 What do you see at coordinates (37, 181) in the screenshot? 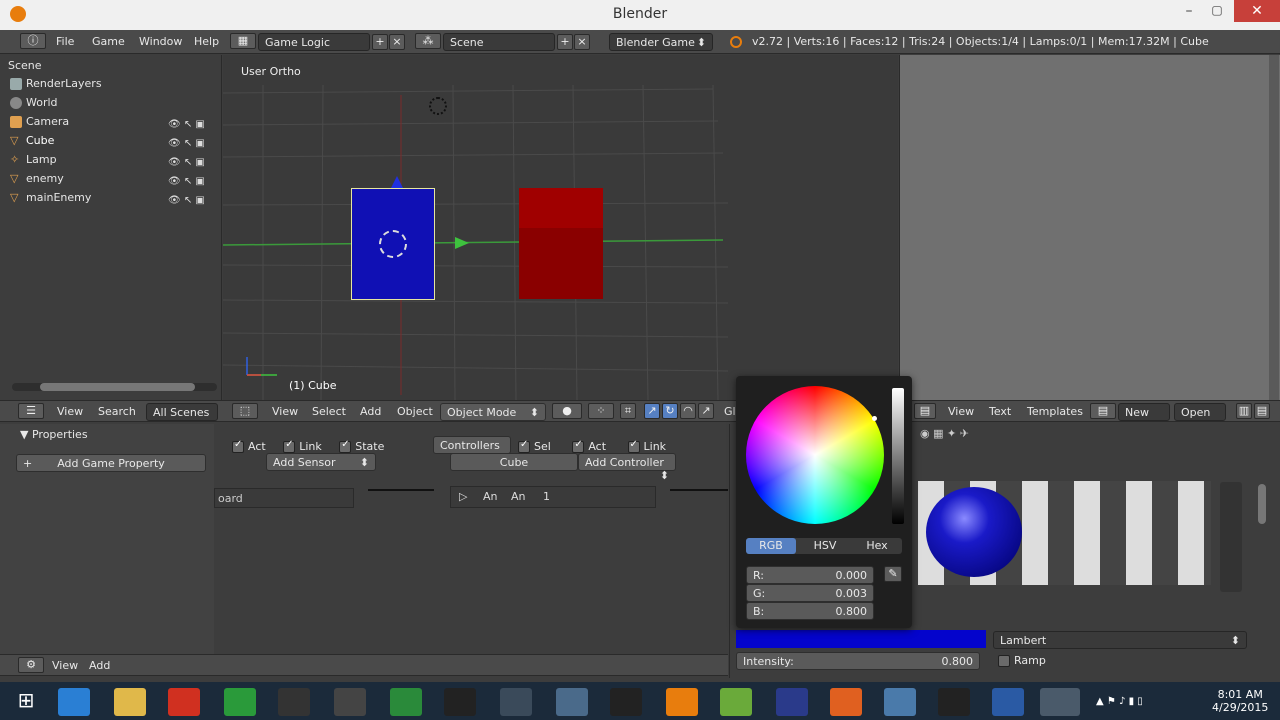
I see `outliner-item-enemy: ▽ enemy` at bounding box center [37, 181].